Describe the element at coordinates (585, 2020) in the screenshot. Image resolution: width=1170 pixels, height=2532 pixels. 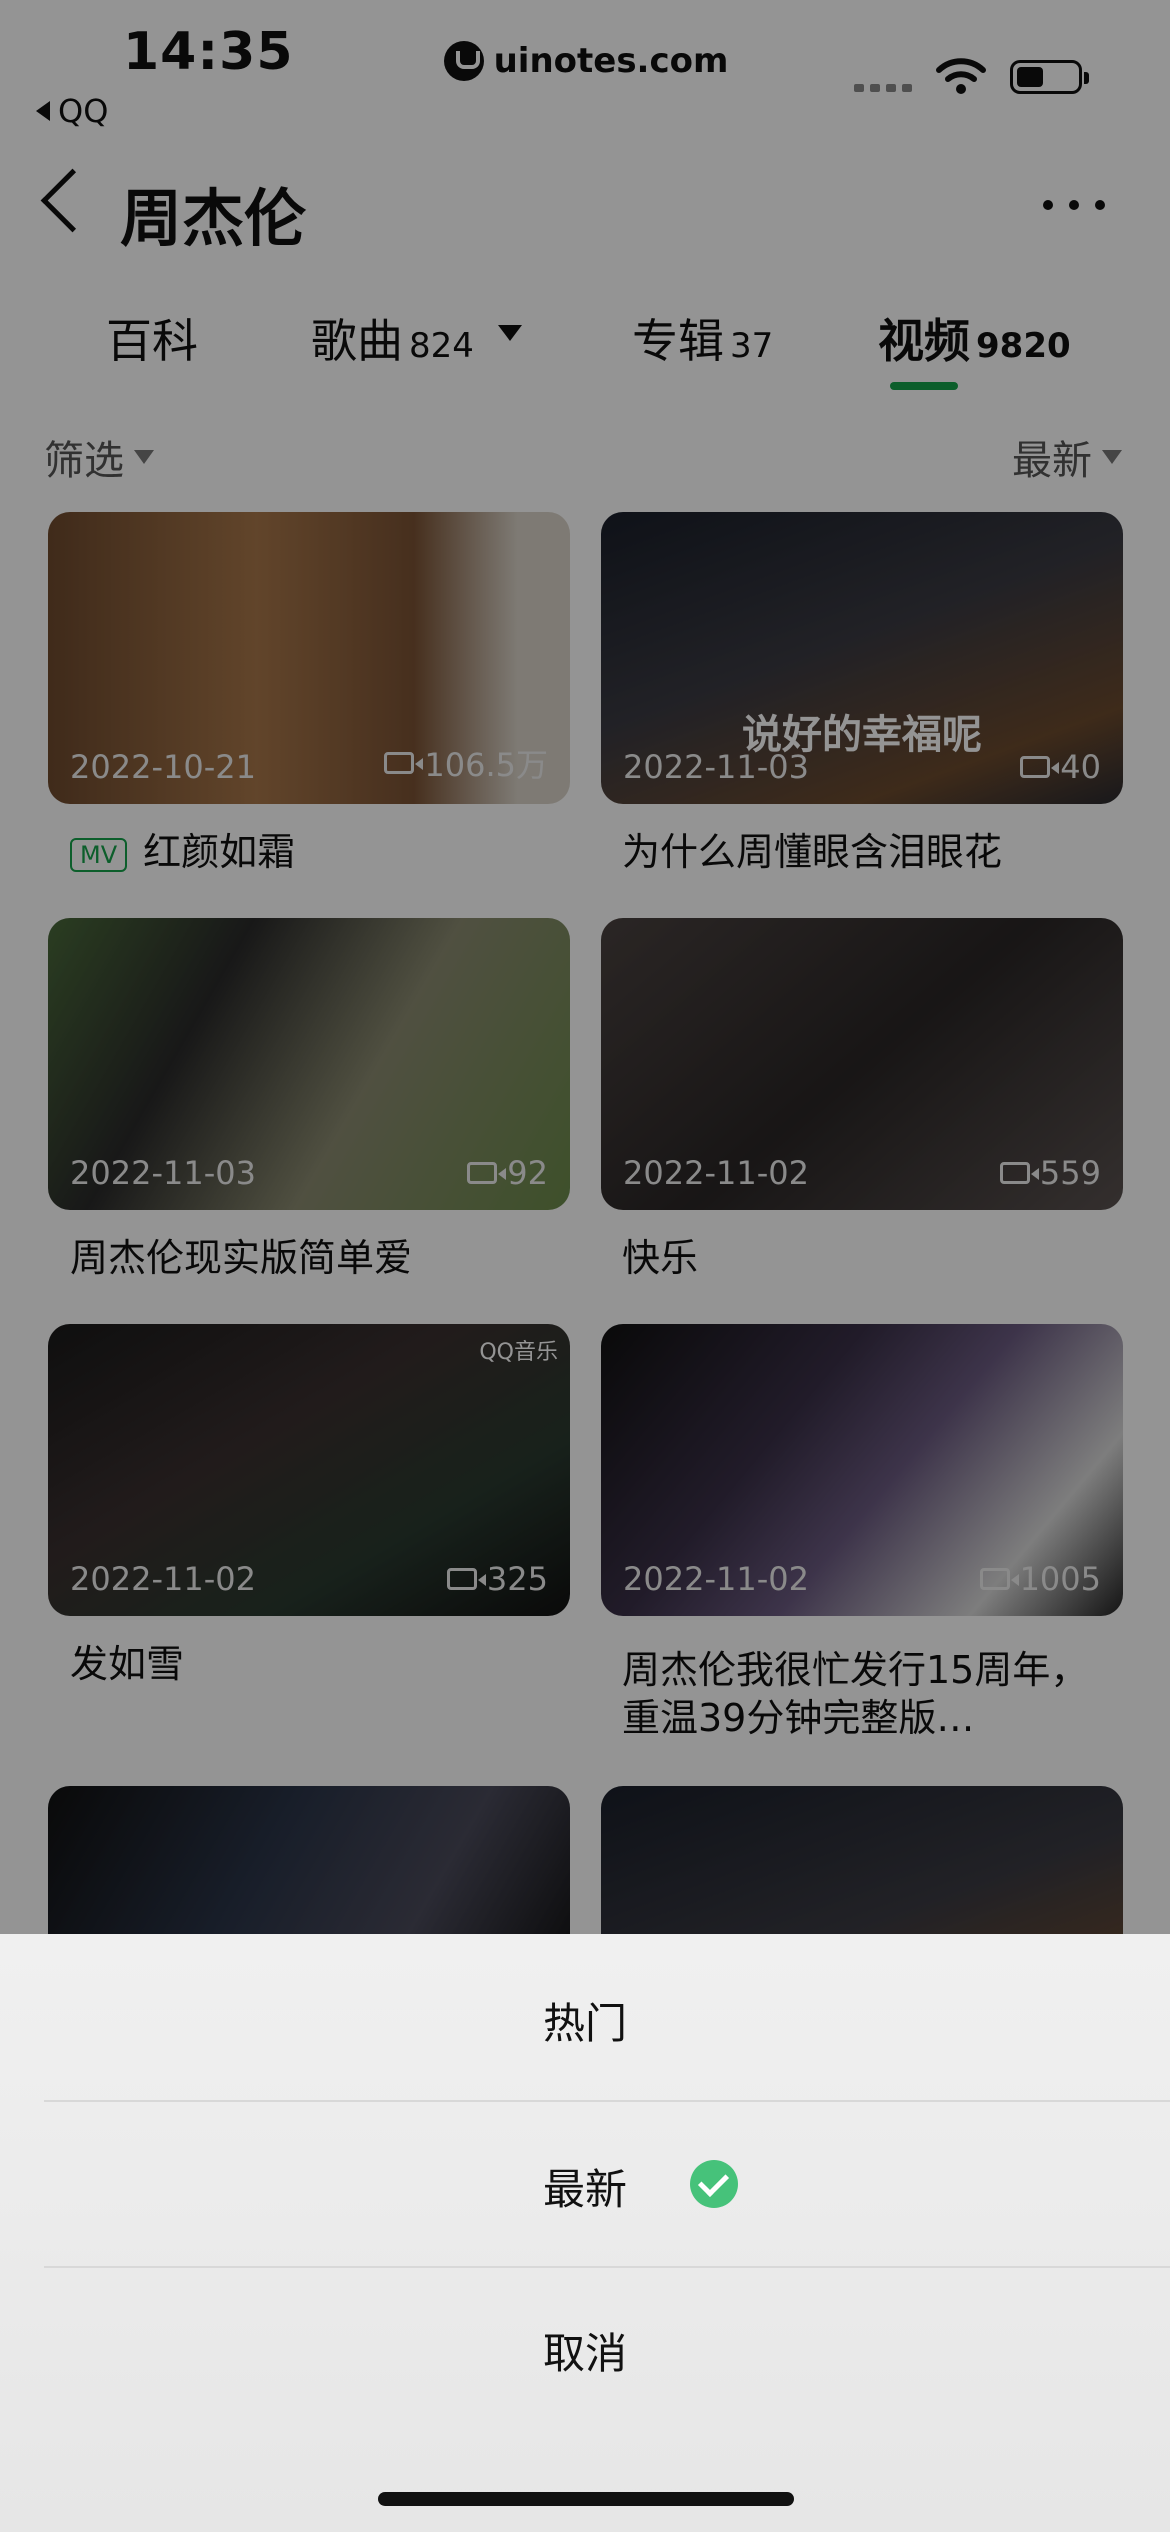
I see `sort-option-hot: 热门` at that location.